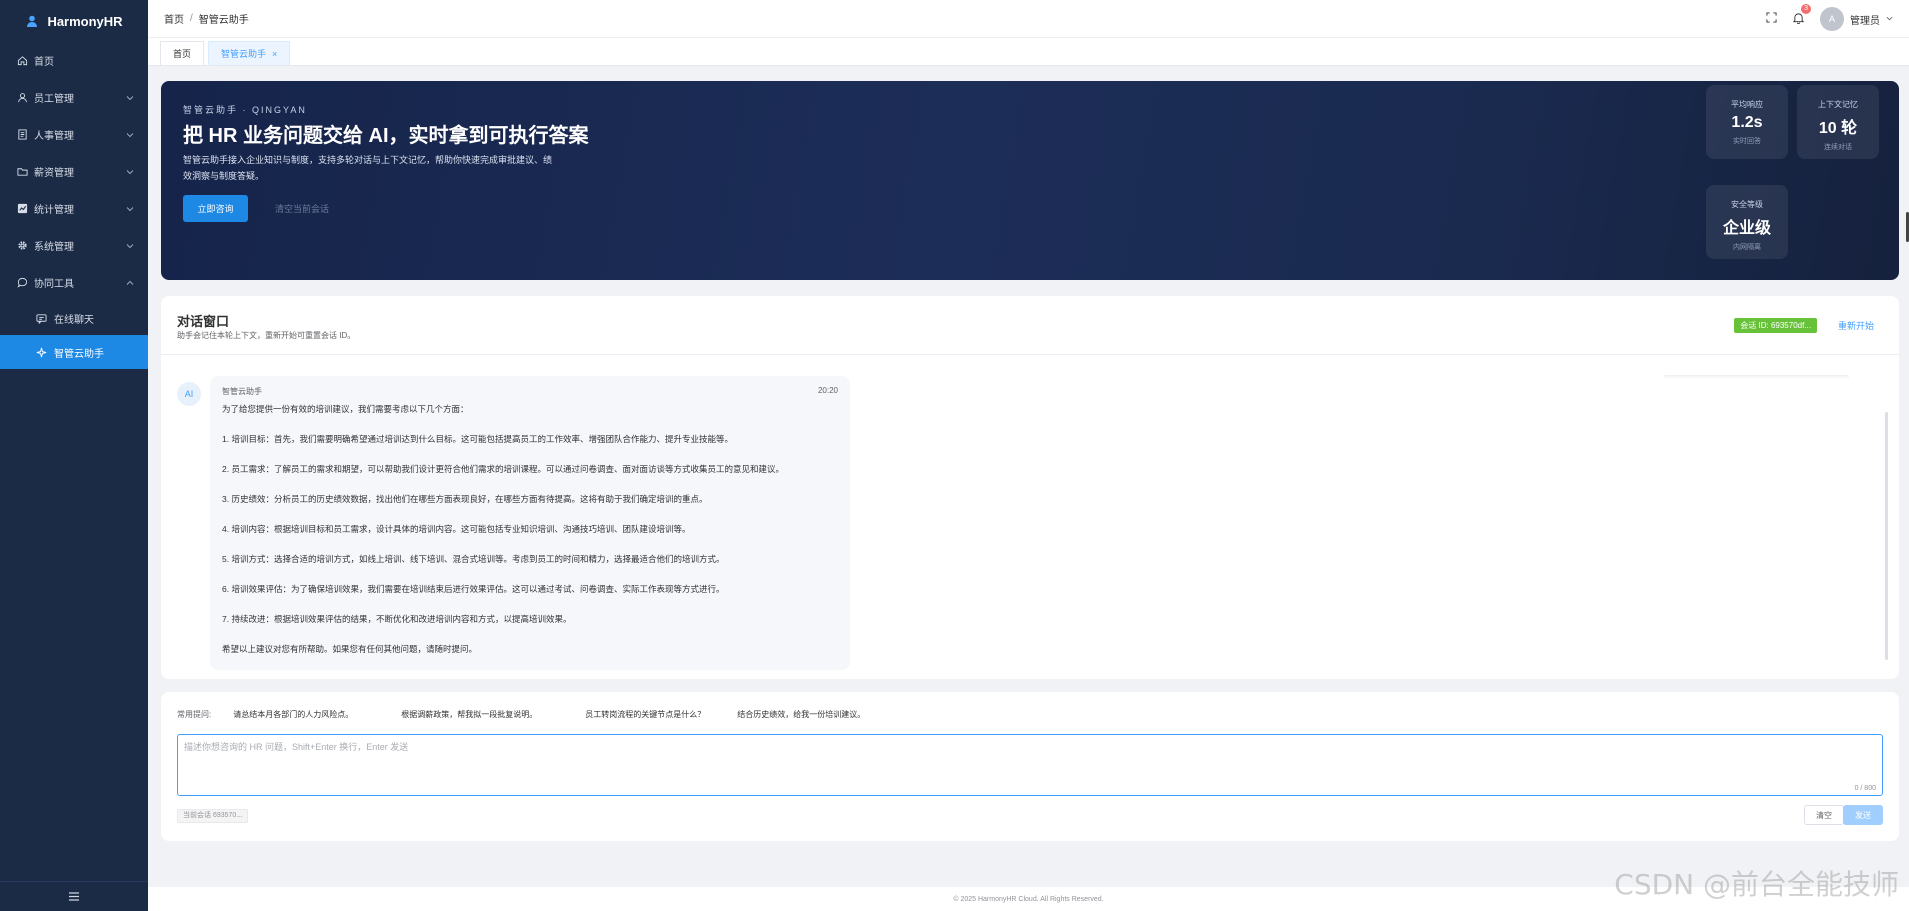 Image resolution: width=1909 pixels, height=911 pixels. I want to click on notification-button: 3, so click(1801, 15).